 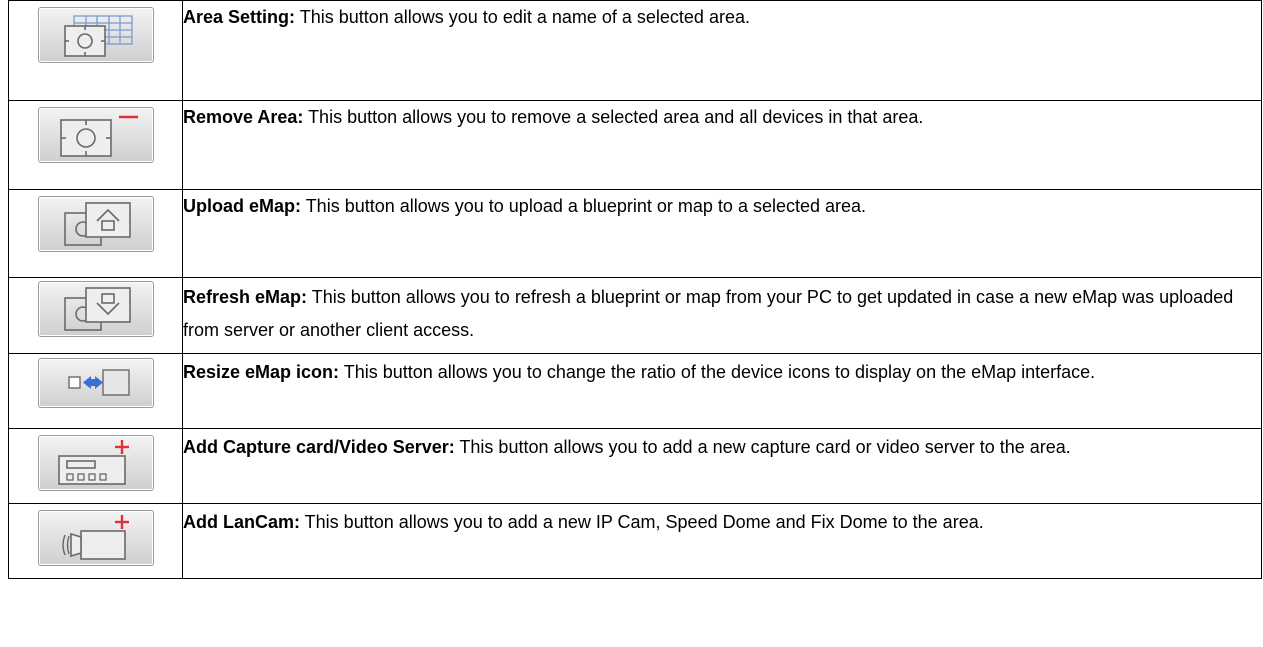 What do you see at coordinates (95, 135) in the screenshot?
I see `remove-area-icon` at bounding box center [95, 135].